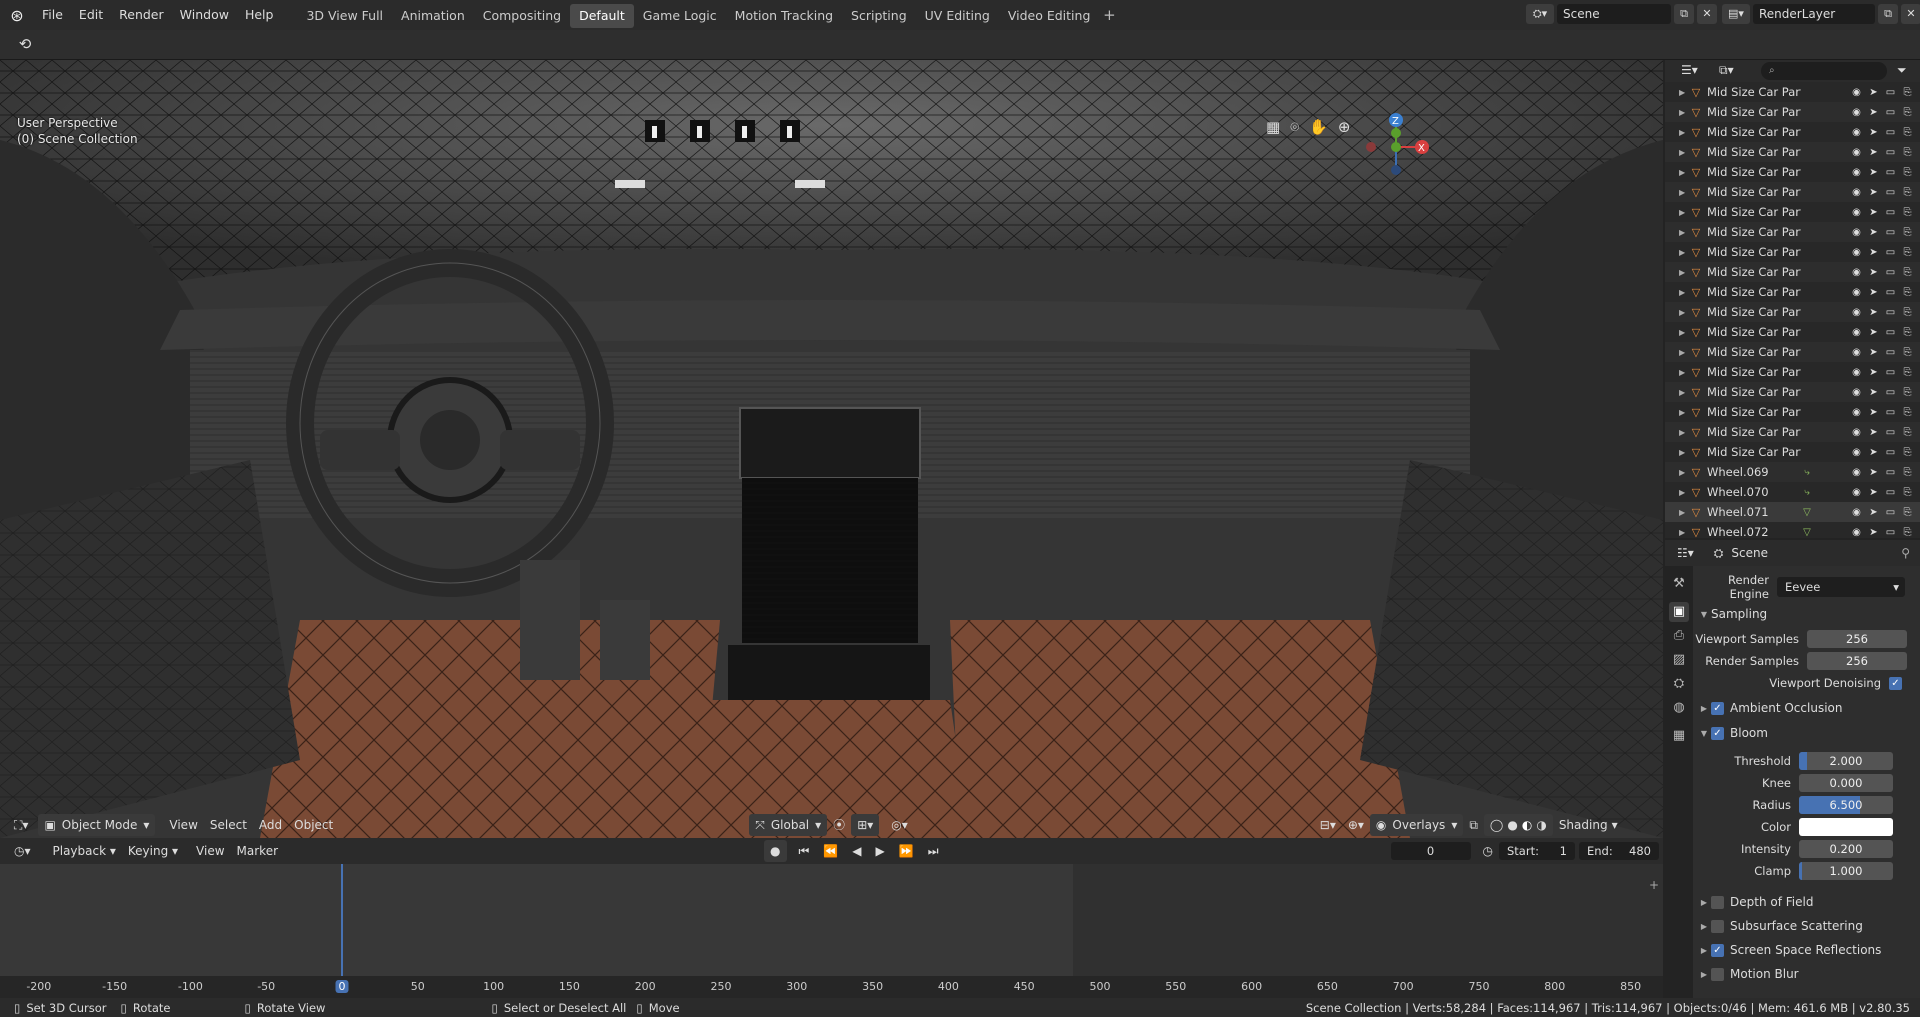  Describe the element at coordinates (228, 825) in the screenshot. I see `menu-select: Select` at that location.